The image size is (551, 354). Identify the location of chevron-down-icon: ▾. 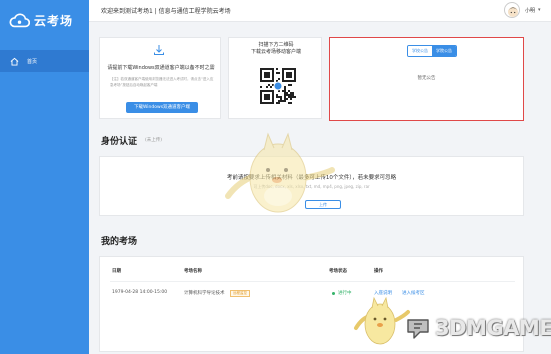
(539, 10).